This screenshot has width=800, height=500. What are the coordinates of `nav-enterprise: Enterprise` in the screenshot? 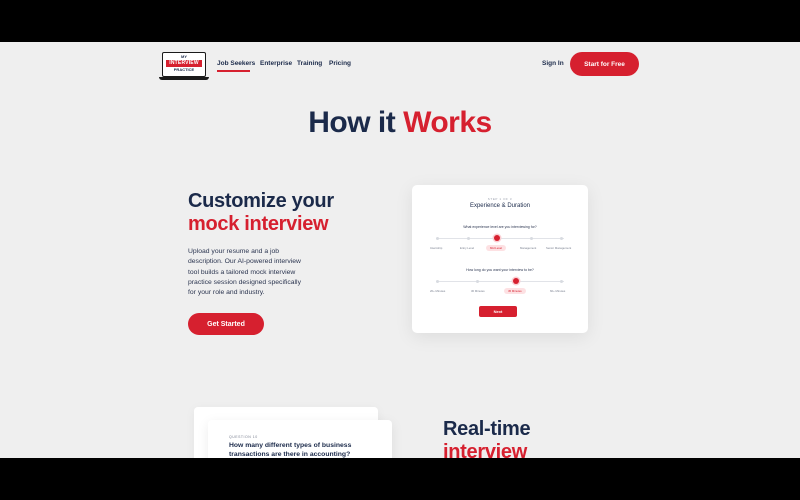 It's located at (276, 63).